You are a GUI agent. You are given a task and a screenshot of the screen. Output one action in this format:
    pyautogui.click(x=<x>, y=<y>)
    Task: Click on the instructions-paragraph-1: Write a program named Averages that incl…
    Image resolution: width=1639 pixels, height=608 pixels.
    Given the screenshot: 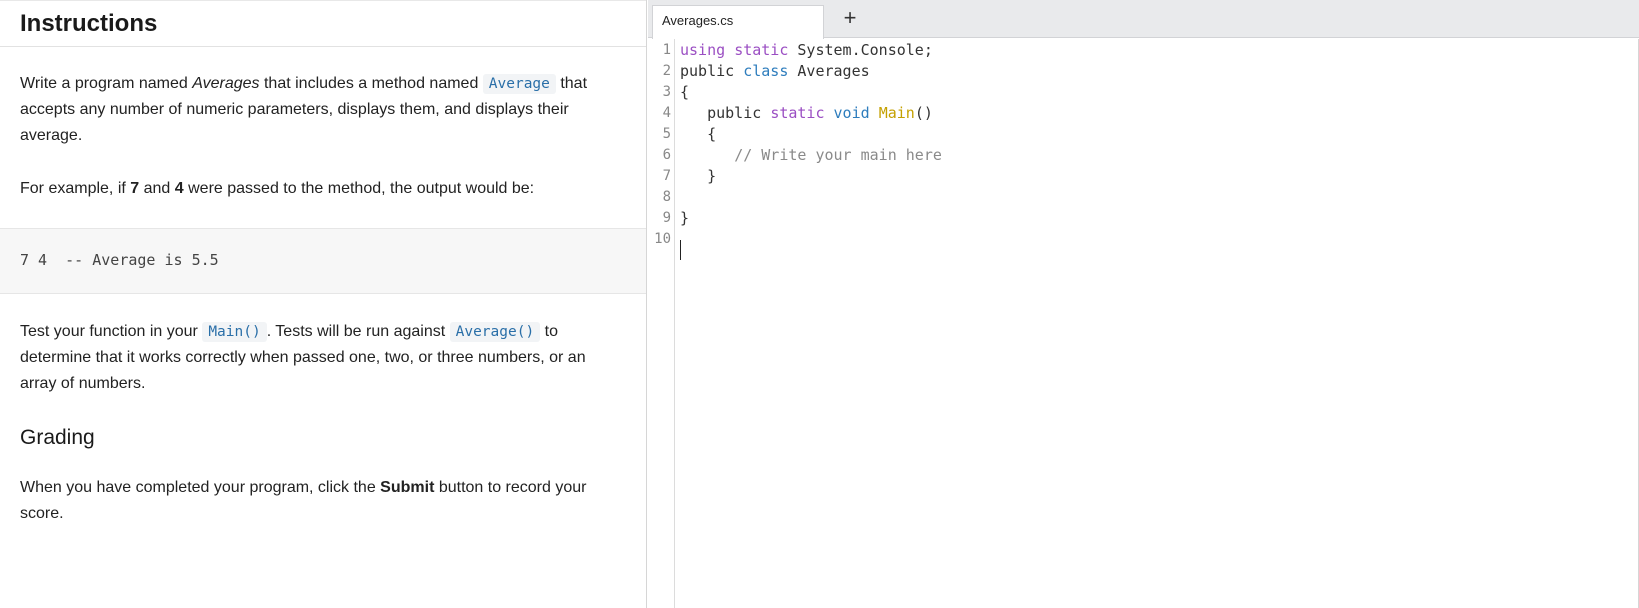 What is the action you would take?
    pyautogui.click(x=304, y=109)
    